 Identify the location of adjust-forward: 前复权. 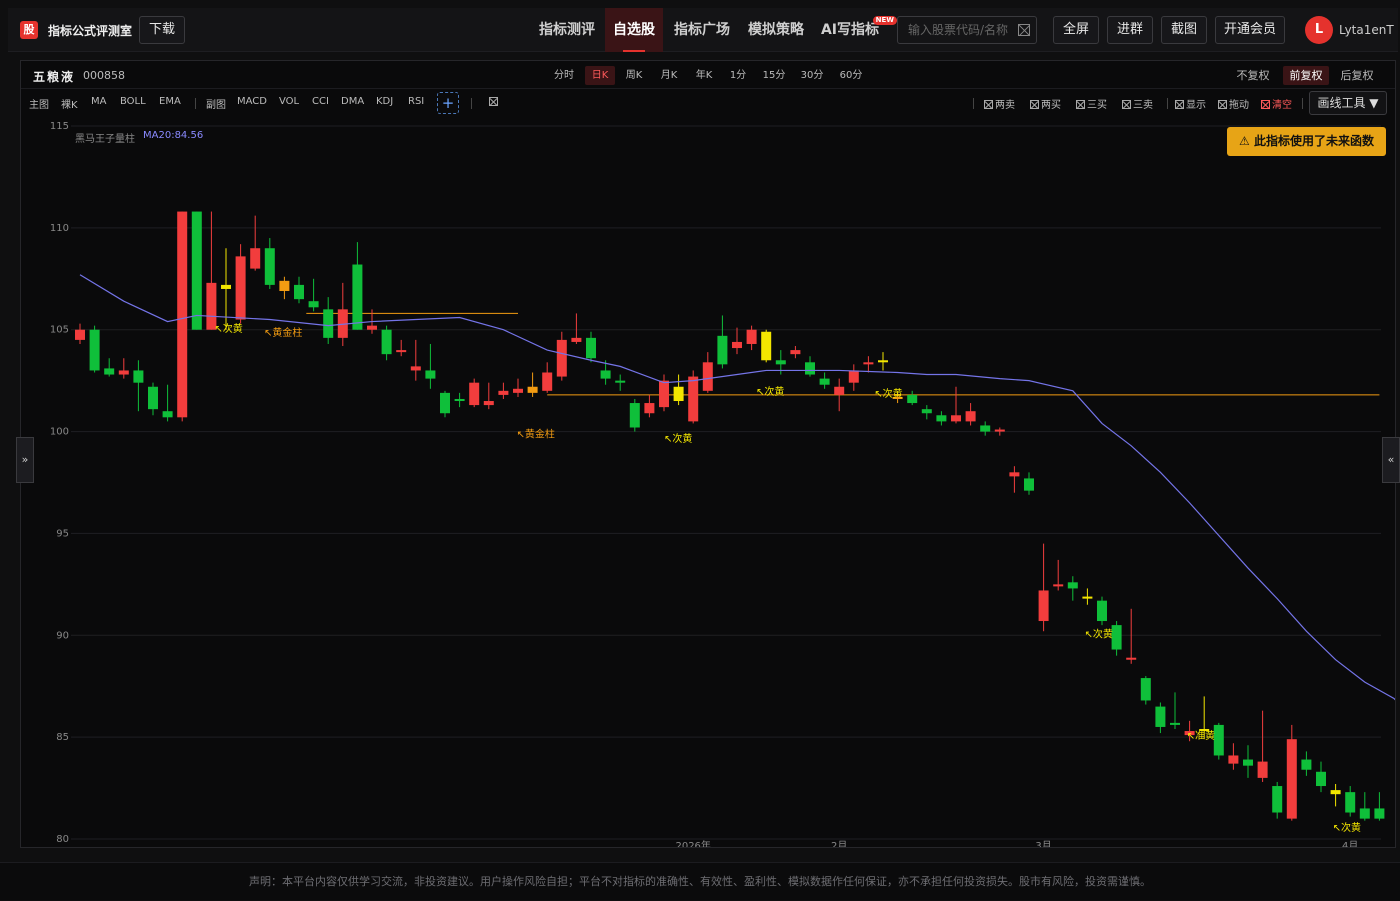
(1306, 75).